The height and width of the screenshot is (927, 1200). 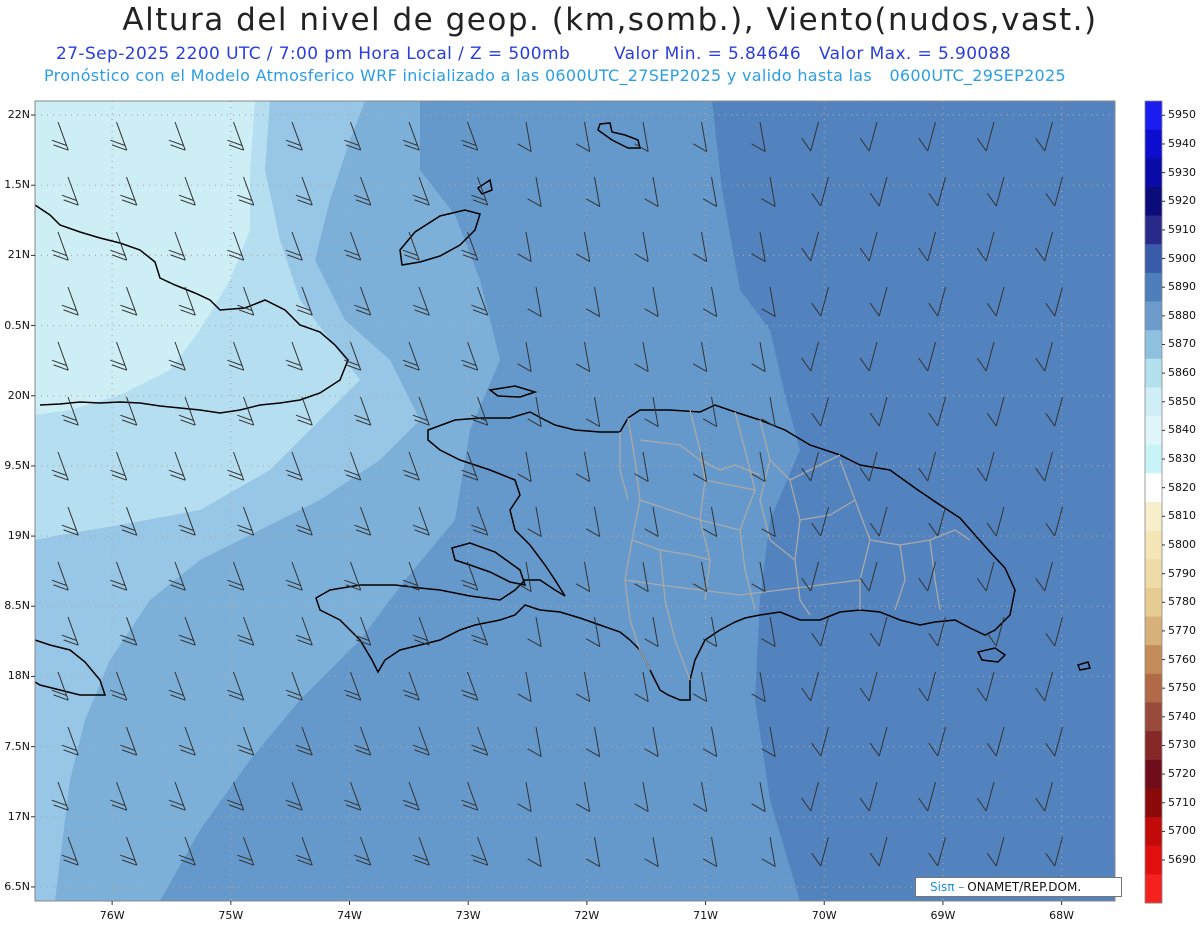 What do you see at coordinates (1182, 774) in the screenshot?
I see `colorbar-label: 5720` at bounding box center [1182, 774].